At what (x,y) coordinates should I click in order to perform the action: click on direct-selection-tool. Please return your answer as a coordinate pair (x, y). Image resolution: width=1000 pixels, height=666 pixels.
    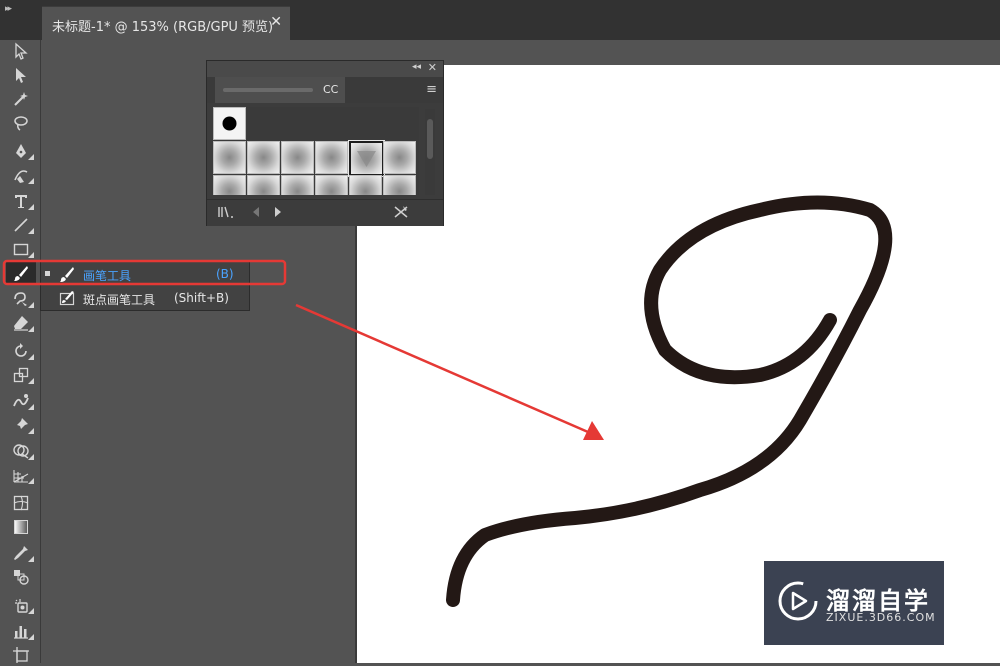
    Looking at the image, I should click on (21, 75).